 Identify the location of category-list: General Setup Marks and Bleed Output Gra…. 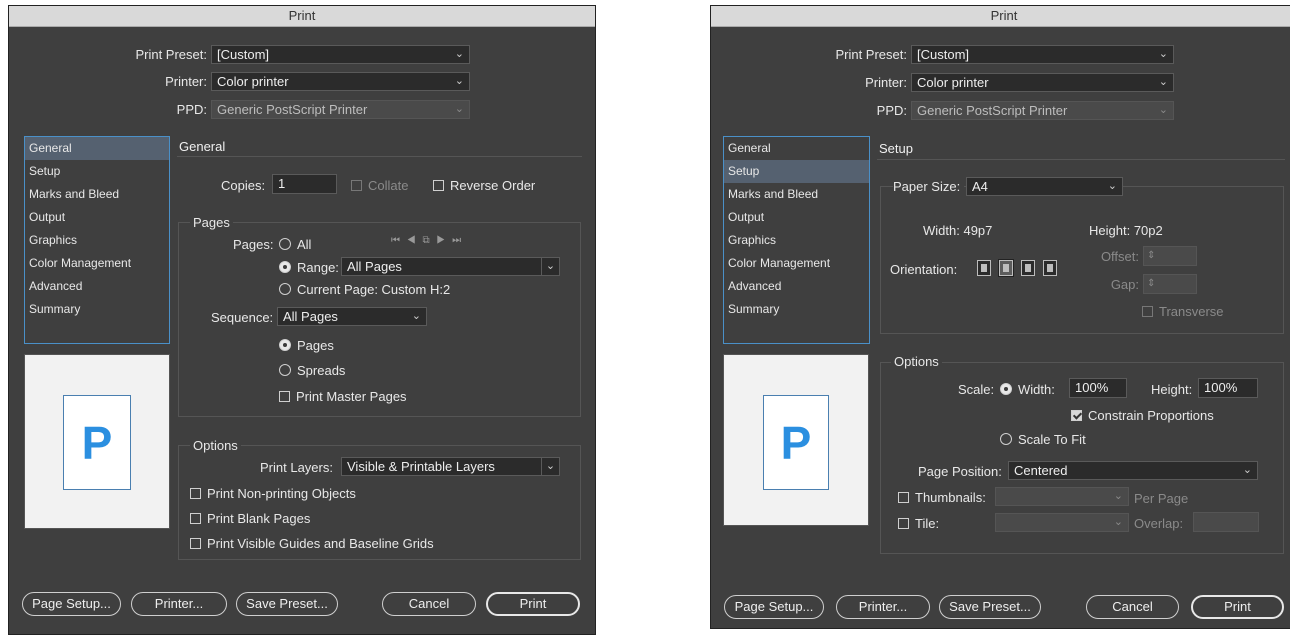
(796, 240).